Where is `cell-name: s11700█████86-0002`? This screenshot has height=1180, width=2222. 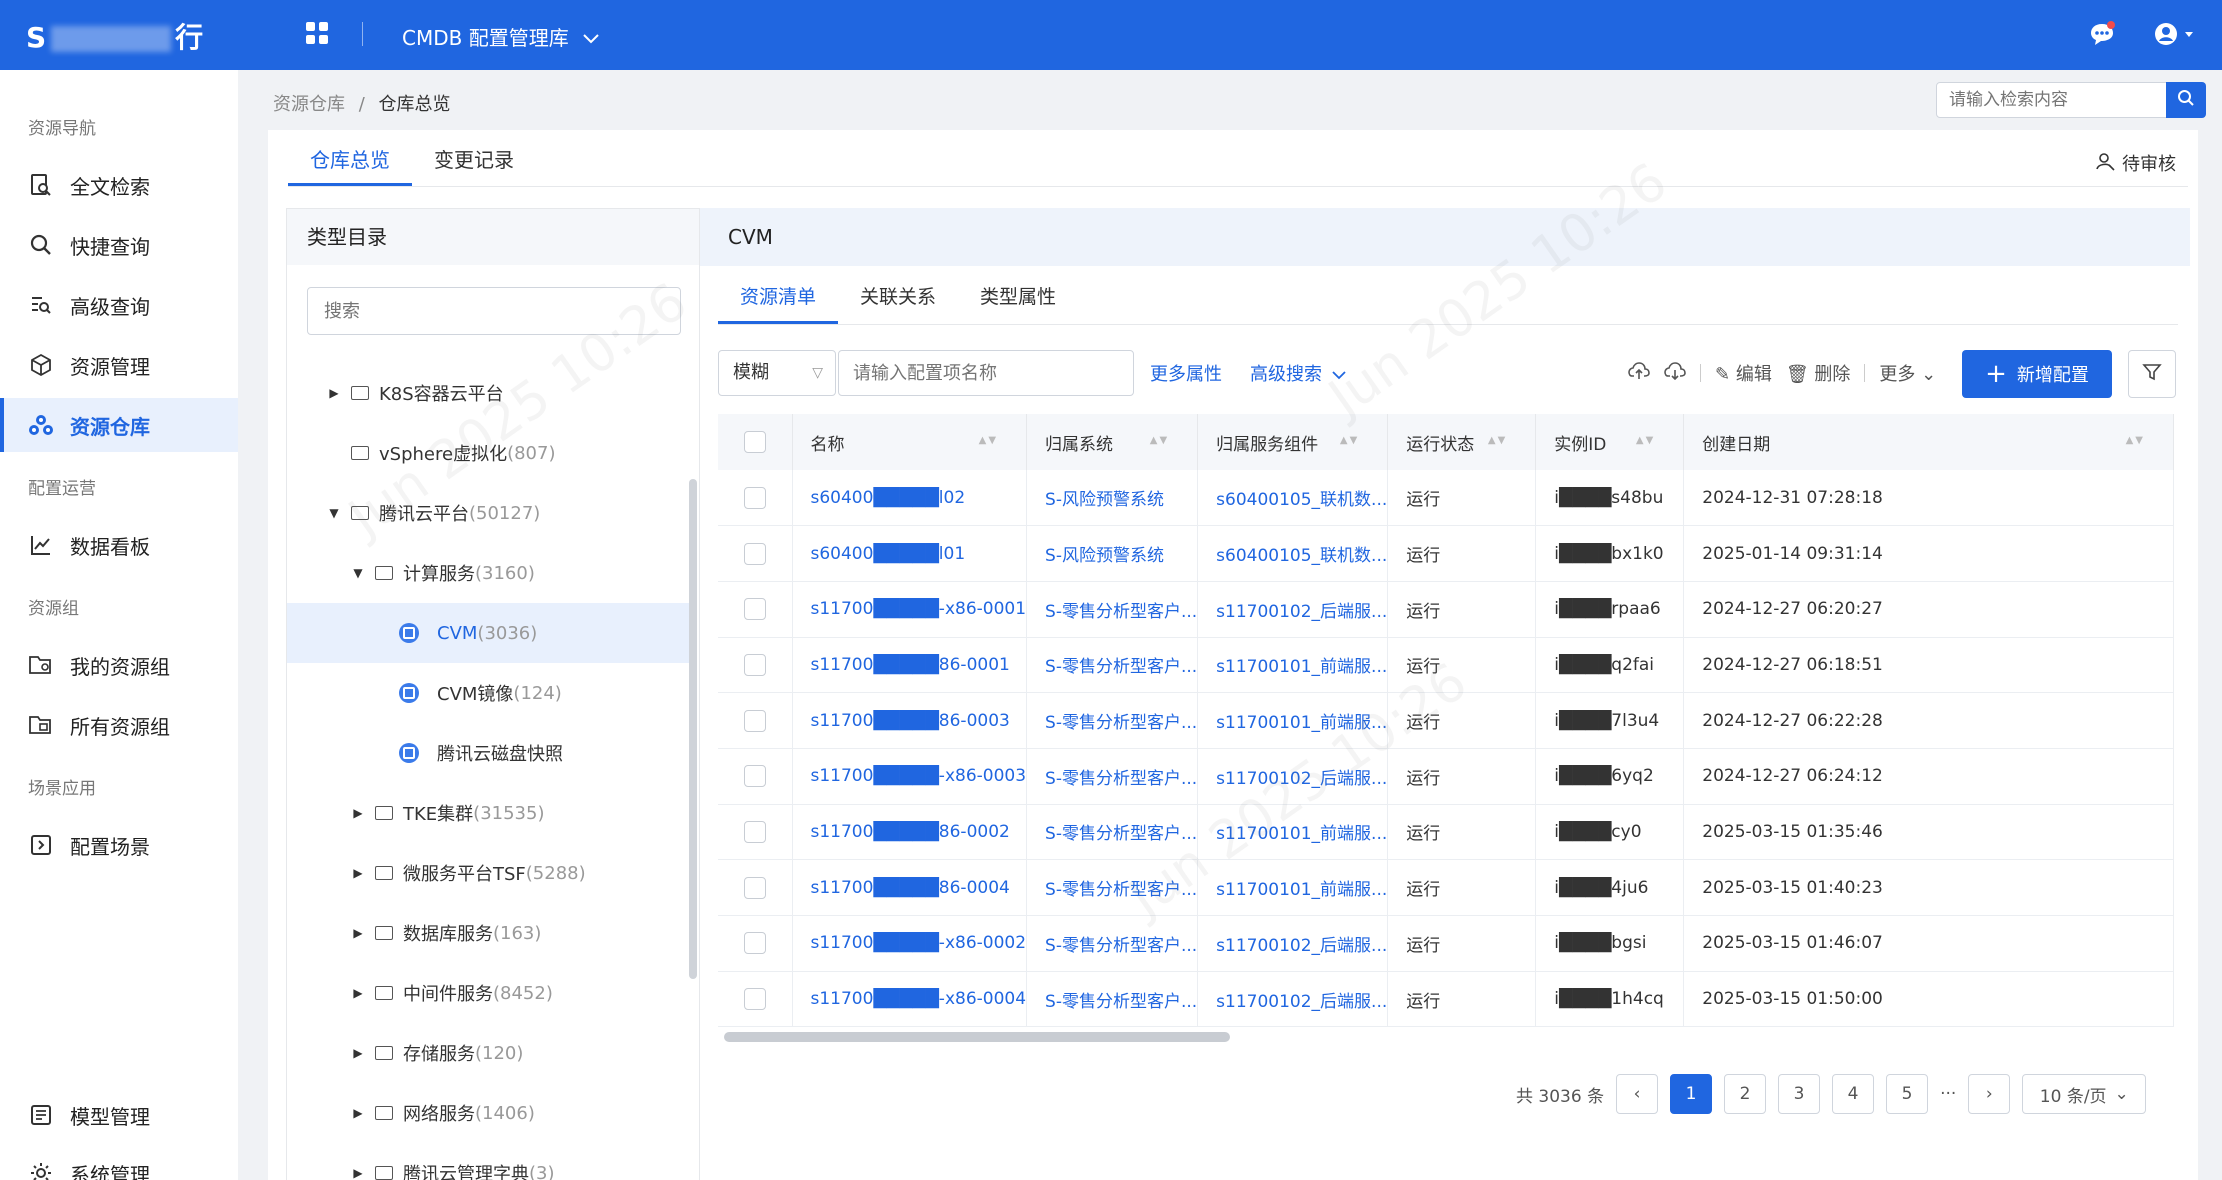
cell-name: s11700█████86-0002 is located at coordinates (910, 832).